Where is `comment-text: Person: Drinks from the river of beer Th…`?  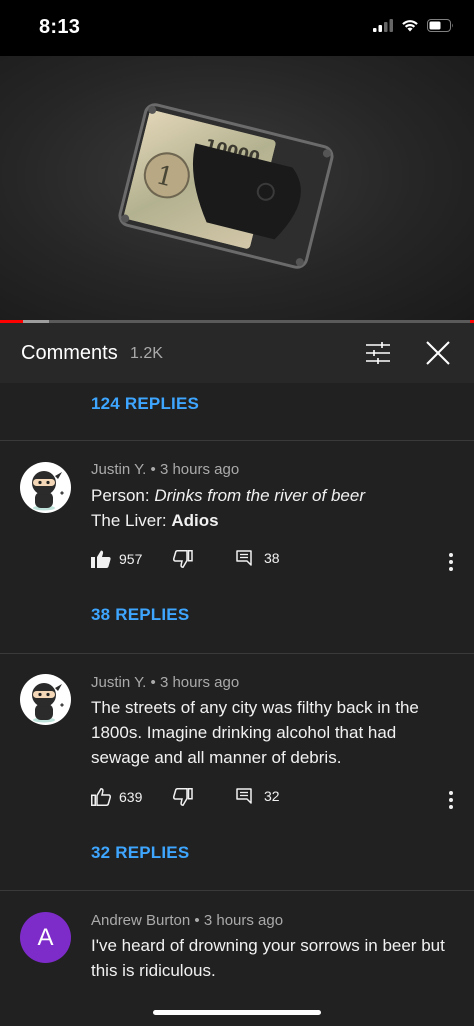 comment-text: Person: Drinks from the river of beer Th… is located at coordinates (271, 508).